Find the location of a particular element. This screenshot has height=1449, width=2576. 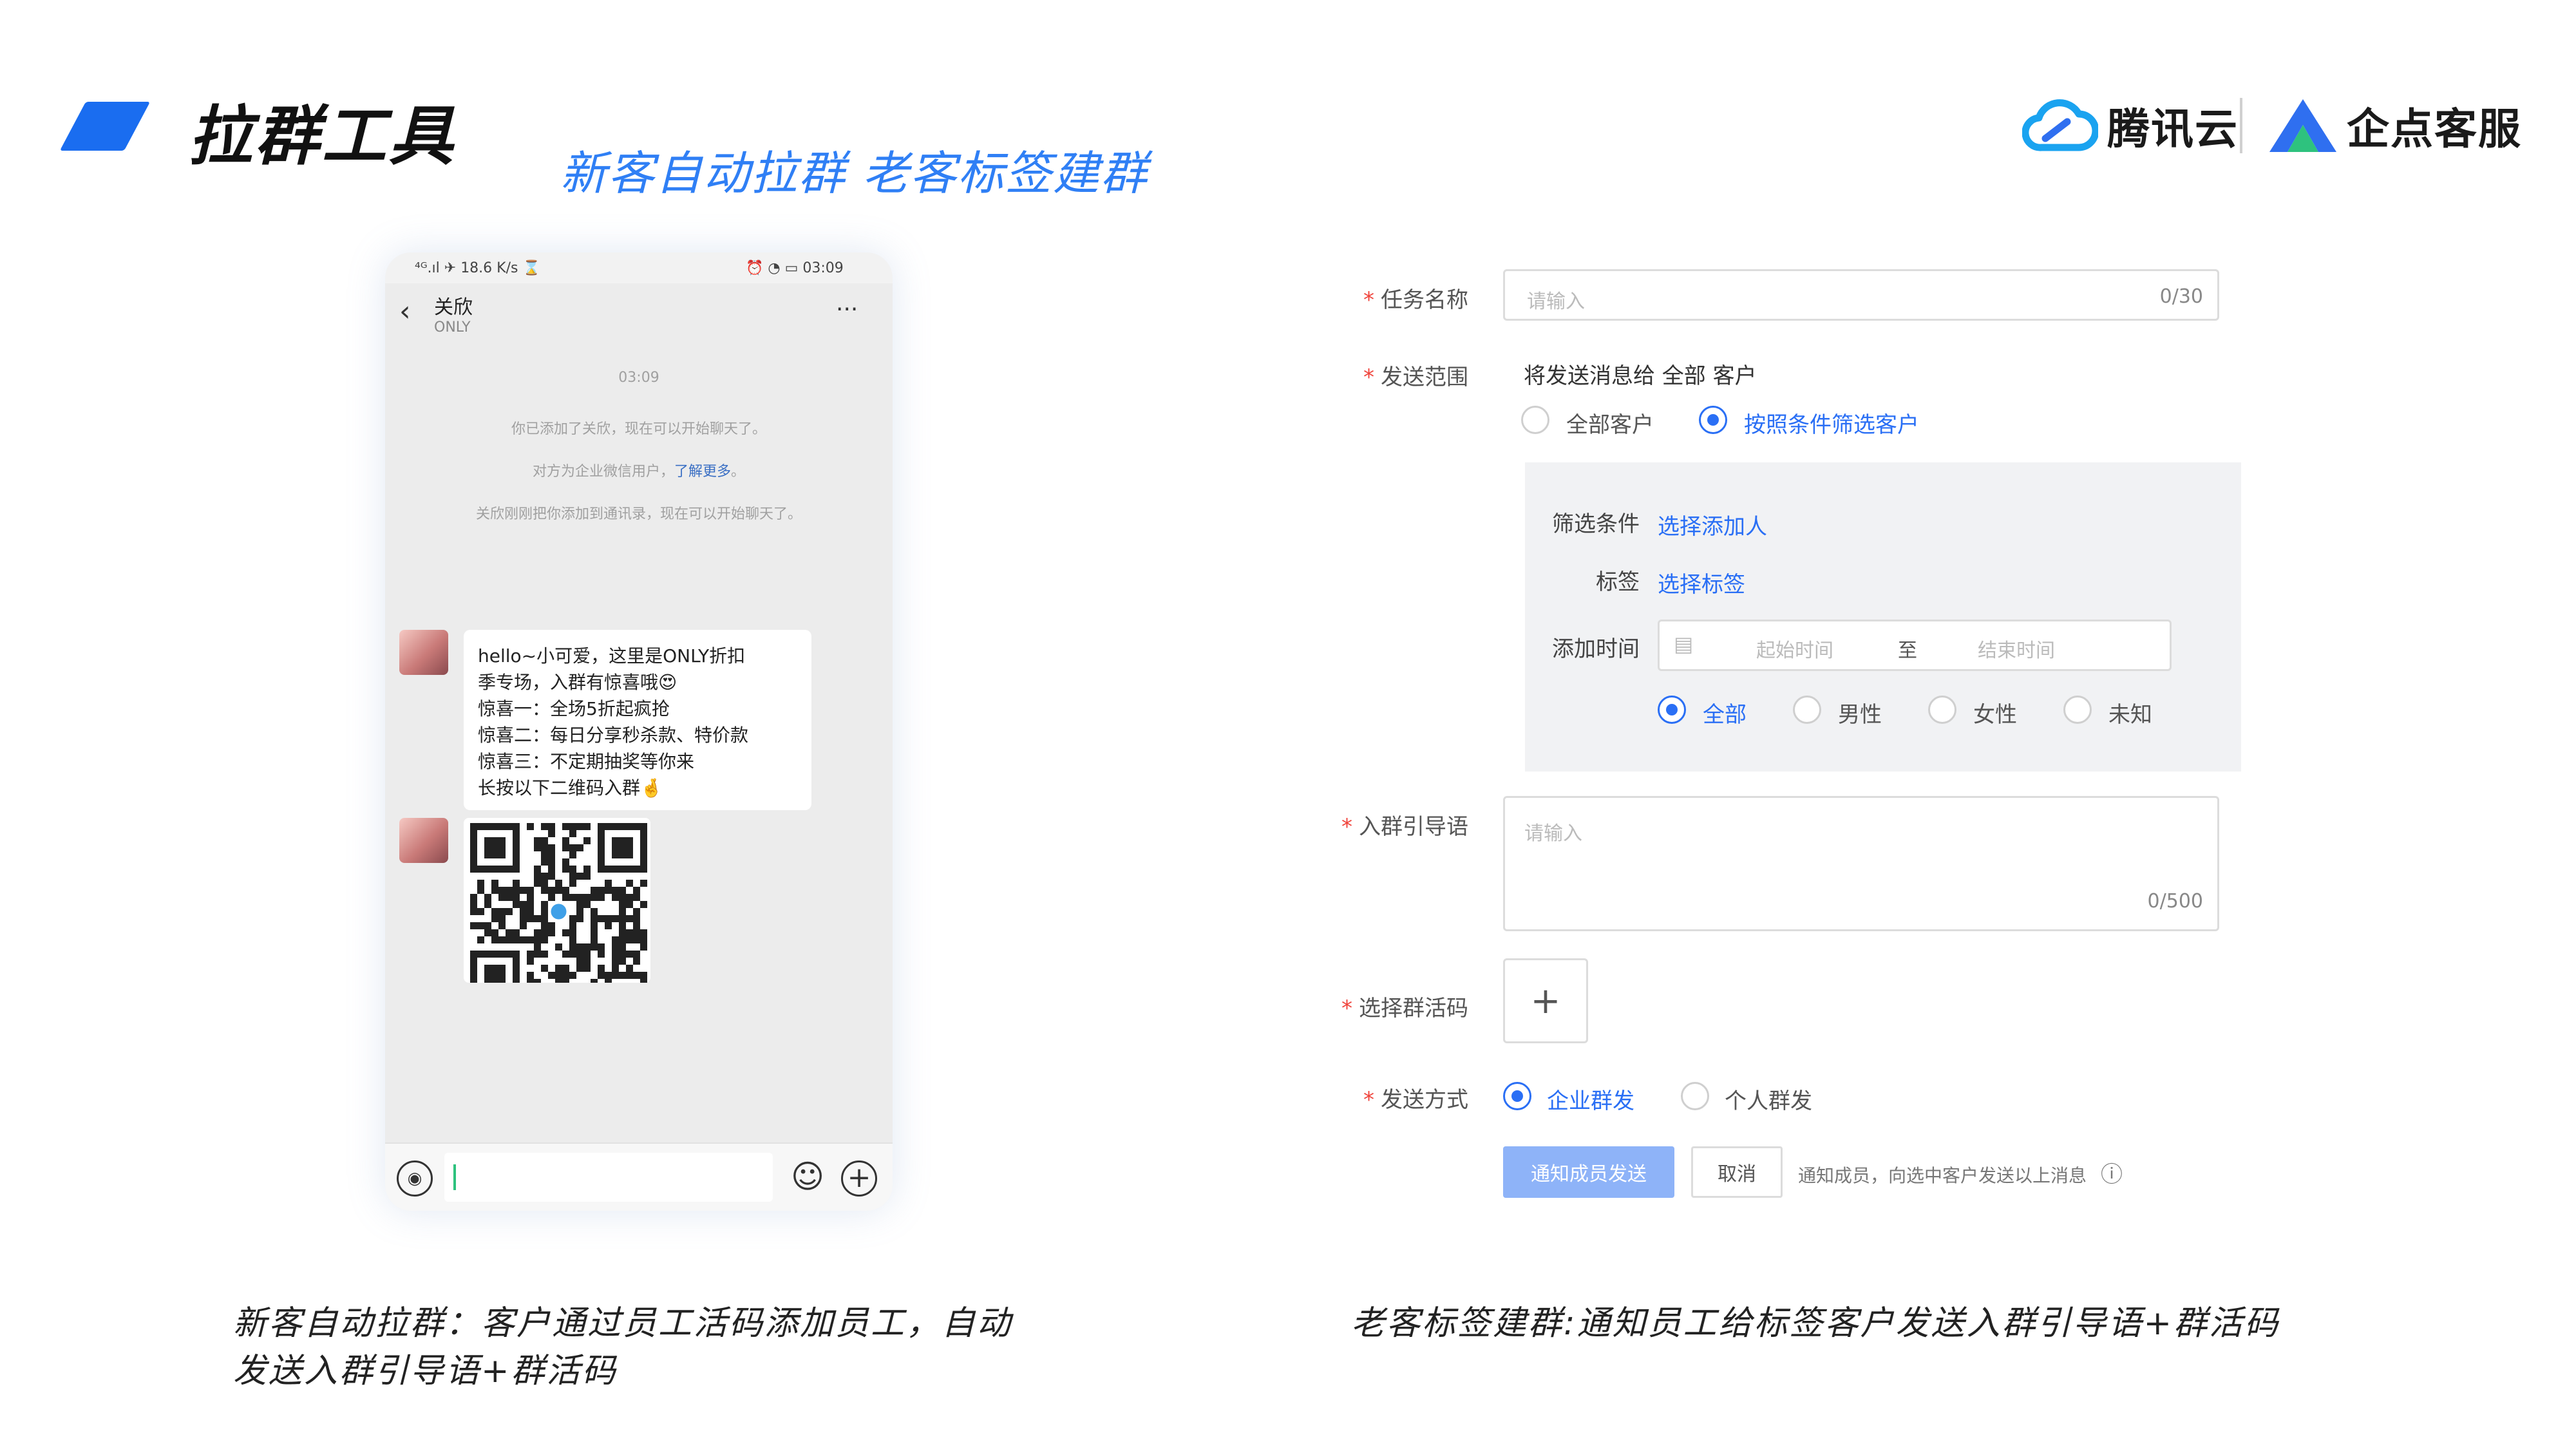

system-message-2-text: 对方为企业微信用户， is located at coordinates (603, 472).